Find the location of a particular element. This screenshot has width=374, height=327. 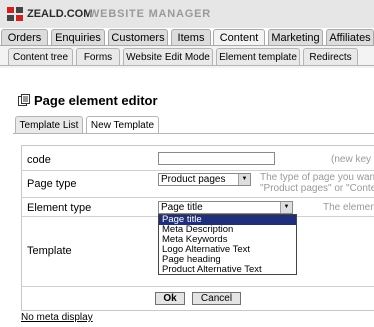

option-logo-alternative-text: Logo Alternative Text is located at coordinates (227, 250).